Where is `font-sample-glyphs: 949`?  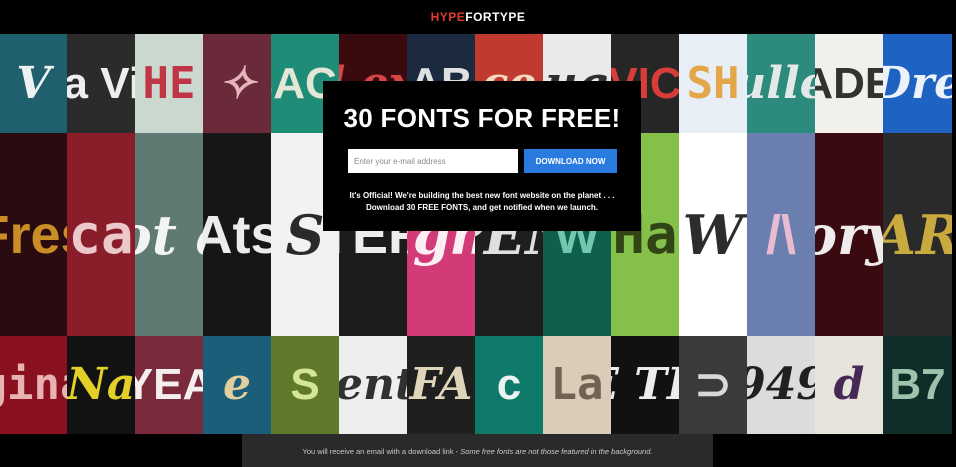 font-sample-glyphs: 949 is located at coordinates (781, 384).